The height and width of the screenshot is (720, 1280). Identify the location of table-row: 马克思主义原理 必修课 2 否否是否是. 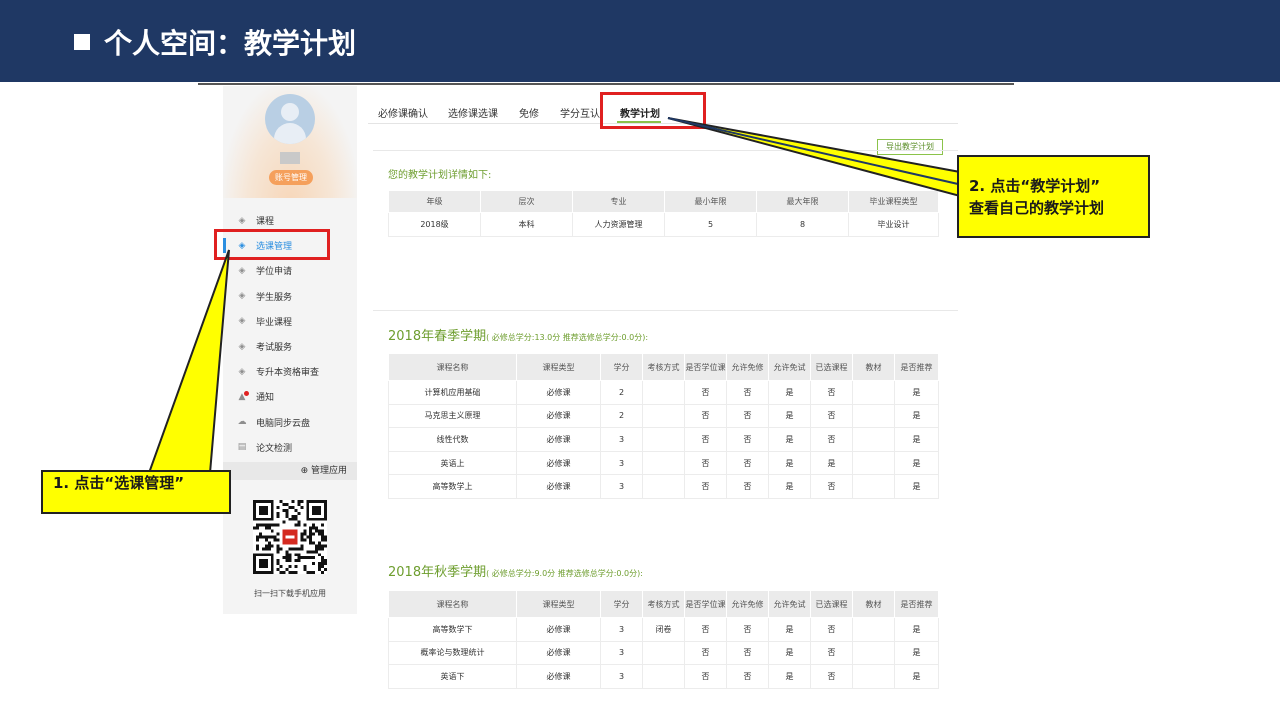
(663, 416).